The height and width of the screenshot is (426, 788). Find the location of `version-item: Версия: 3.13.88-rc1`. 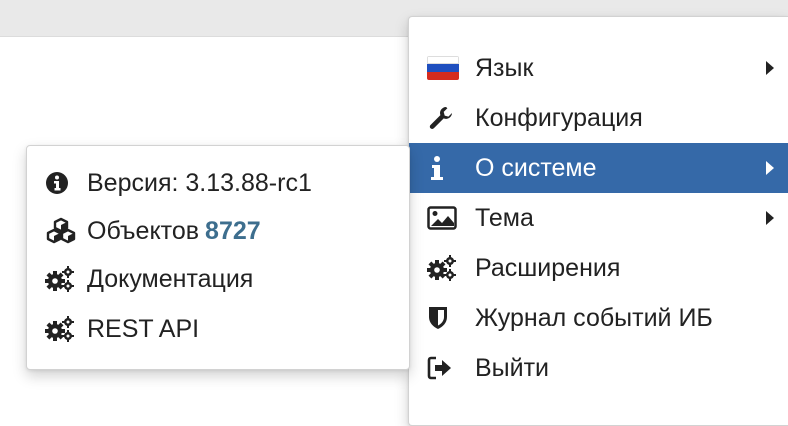

version-item: Версия: 3.13.88-rc1 is located at coordinates (218, 183).